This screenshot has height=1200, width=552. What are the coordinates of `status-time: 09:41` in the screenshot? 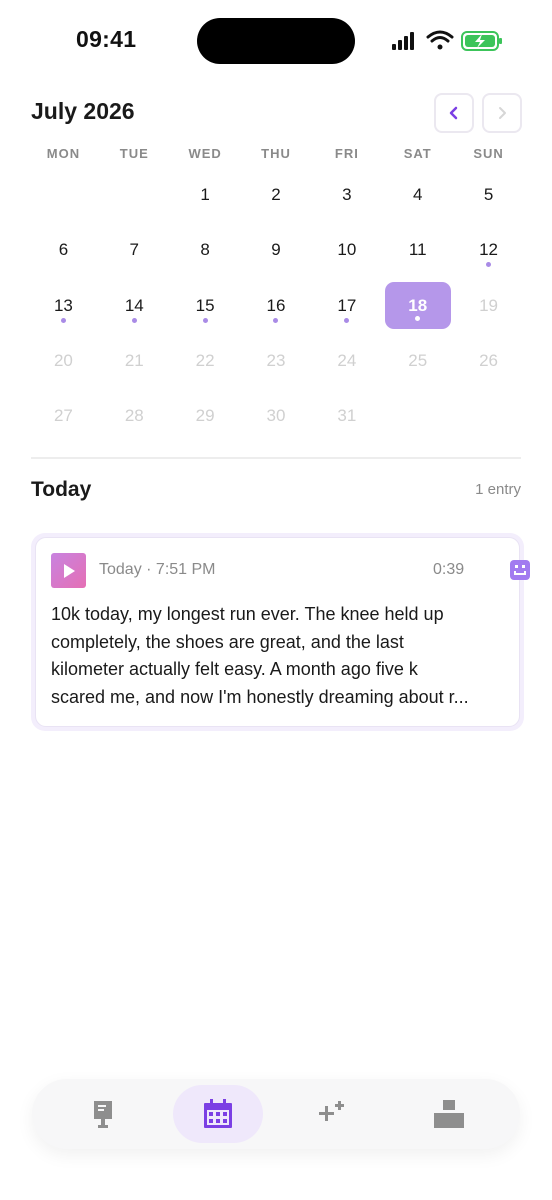 It's located at (106, 39).